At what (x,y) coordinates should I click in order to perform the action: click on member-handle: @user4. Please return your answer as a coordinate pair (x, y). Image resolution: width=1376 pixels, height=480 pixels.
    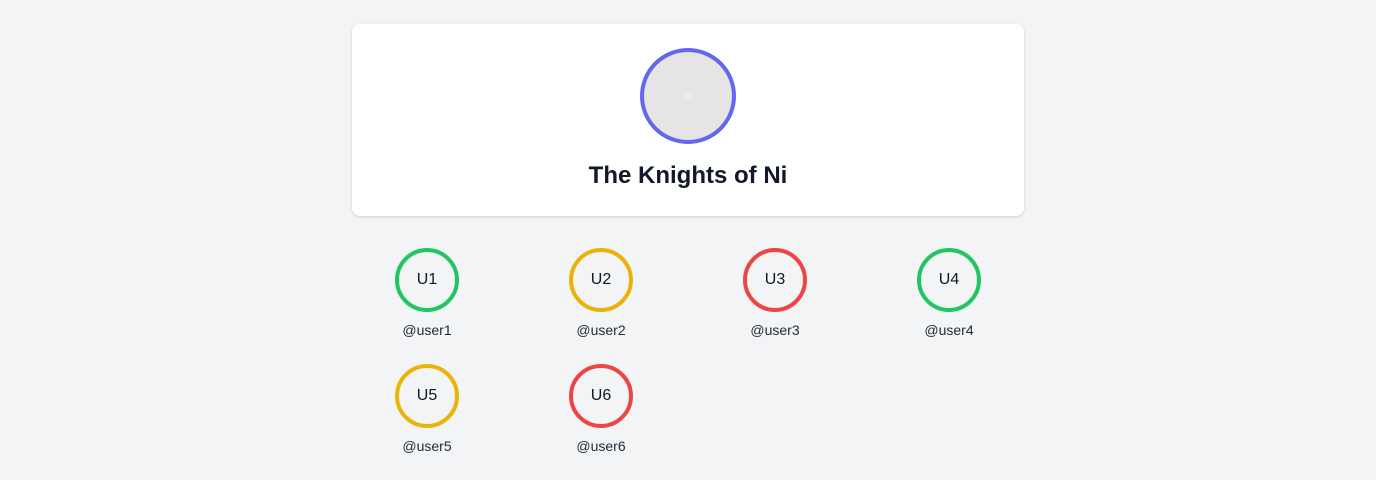
    Looking at the image, I should click on (949, 330).